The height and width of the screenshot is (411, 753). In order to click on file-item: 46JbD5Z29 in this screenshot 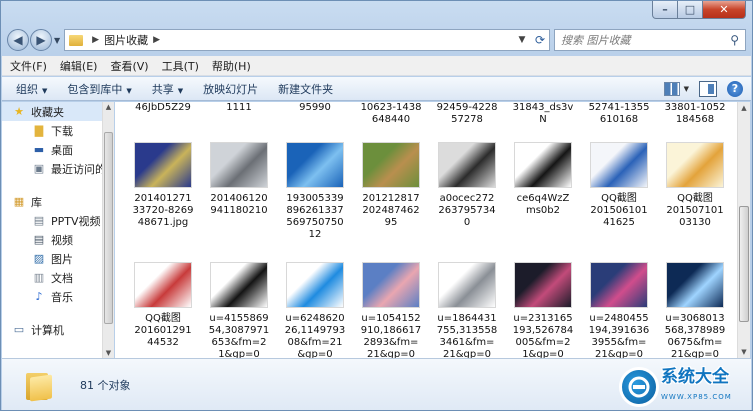, I will do `click(163, 119)`.